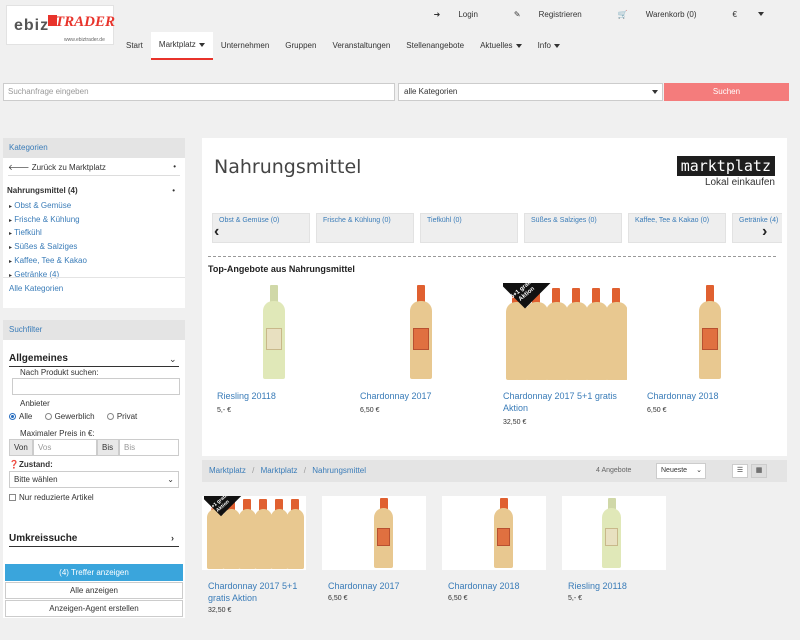  Describe the element at coordinates (666, 14) in the screenshot. I see `cart-link: 🛒 Warenkorb (0)` at that location.